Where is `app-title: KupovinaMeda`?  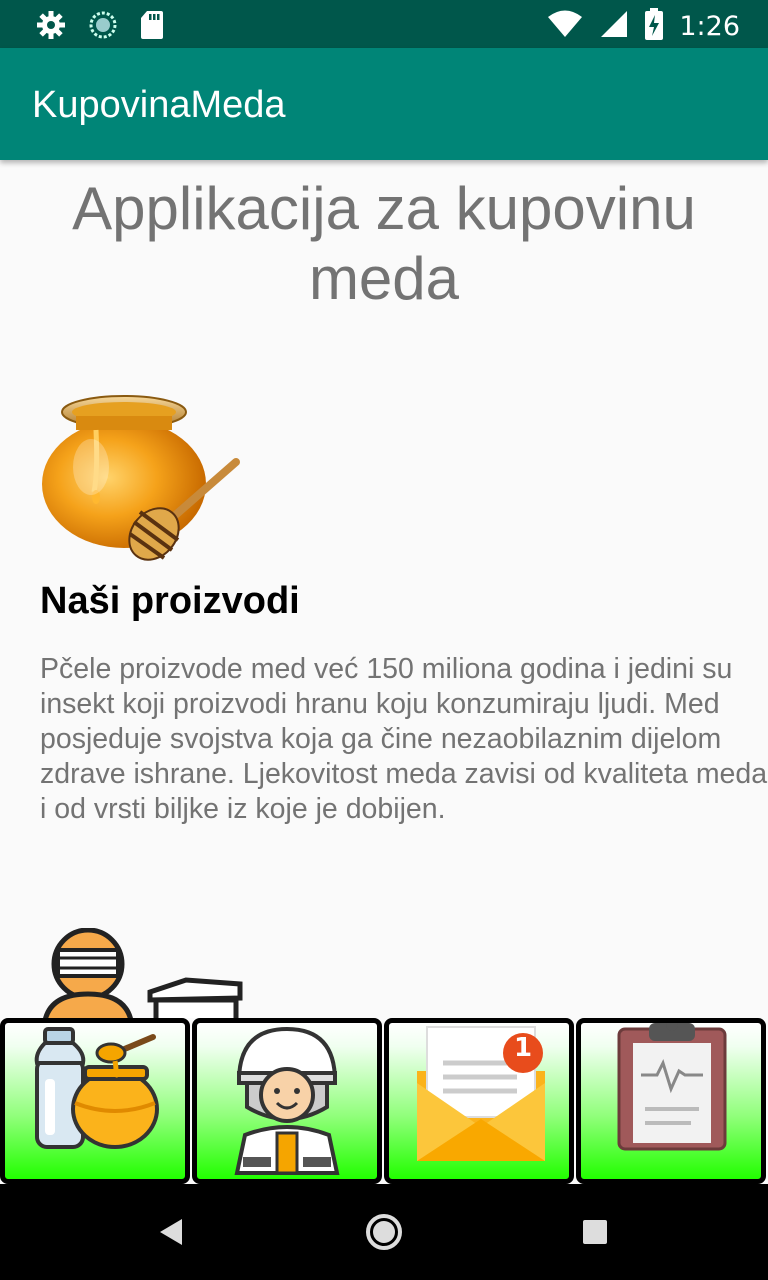 app-title: KupovinaMeda is located at coordinates (159, 105).